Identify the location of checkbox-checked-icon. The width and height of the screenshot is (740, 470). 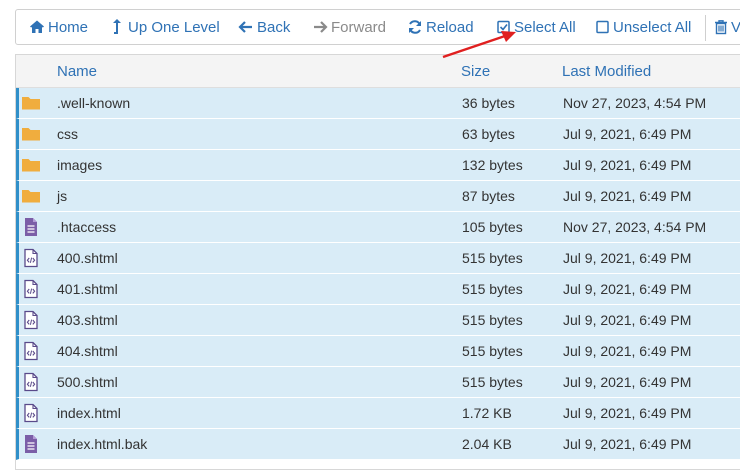
(504, 27).